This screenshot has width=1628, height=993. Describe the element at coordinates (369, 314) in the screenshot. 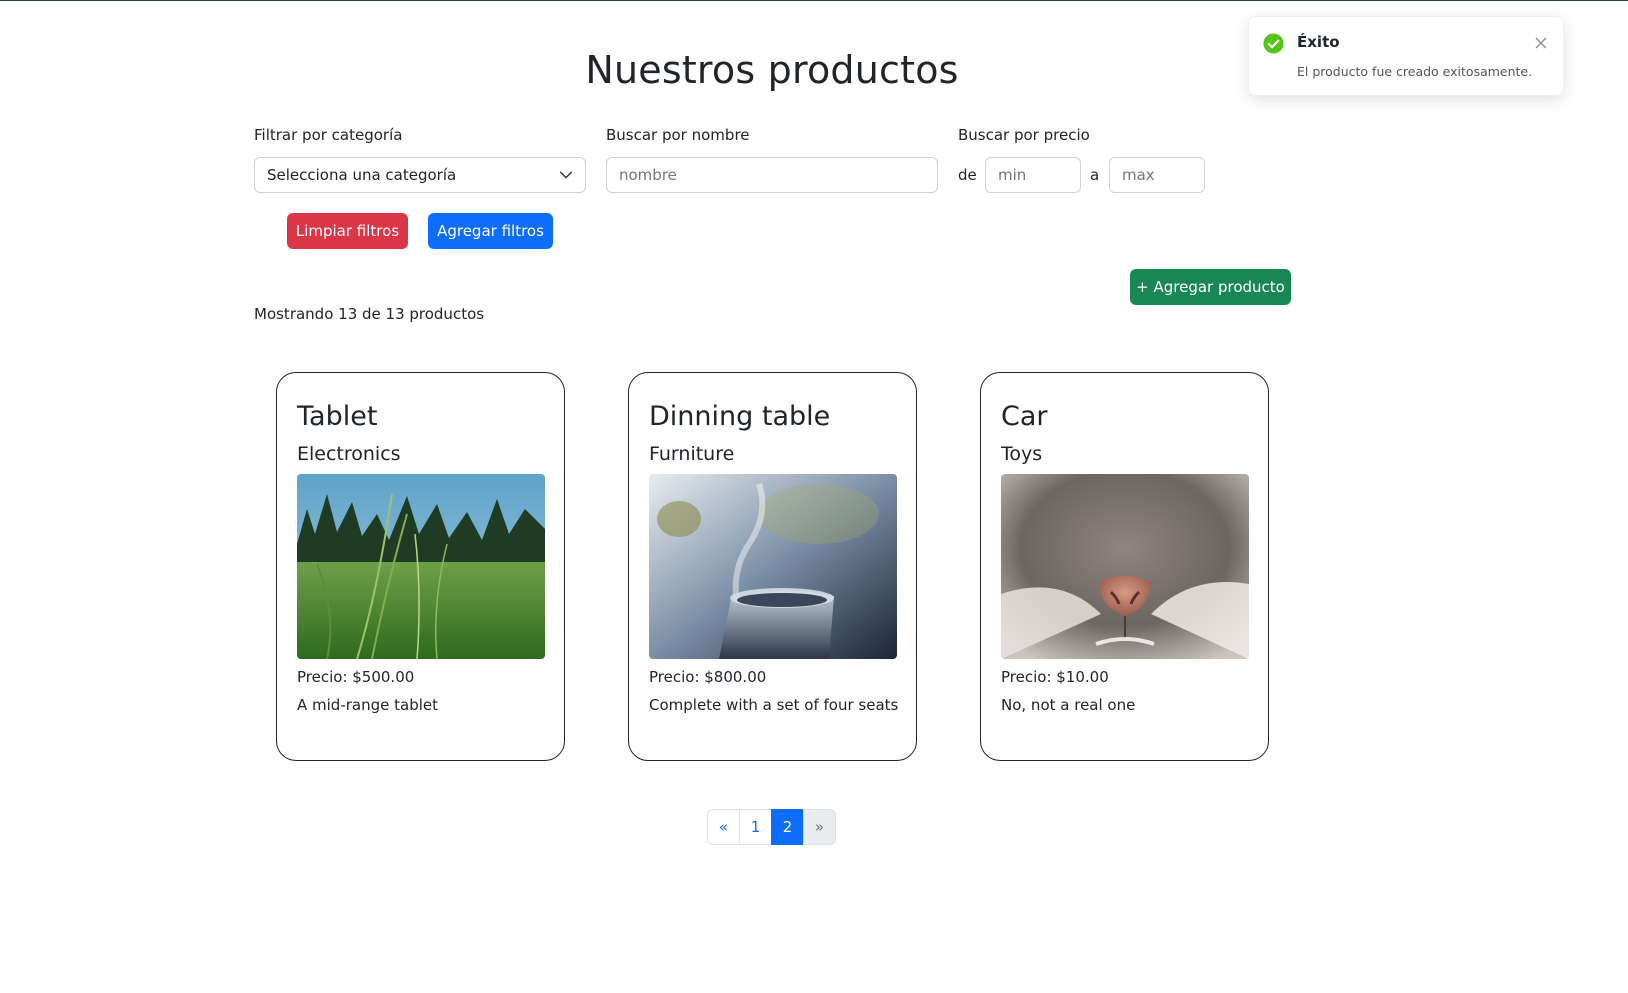

I see `results-count: Mostrando 13 de 13 productos` at that location.